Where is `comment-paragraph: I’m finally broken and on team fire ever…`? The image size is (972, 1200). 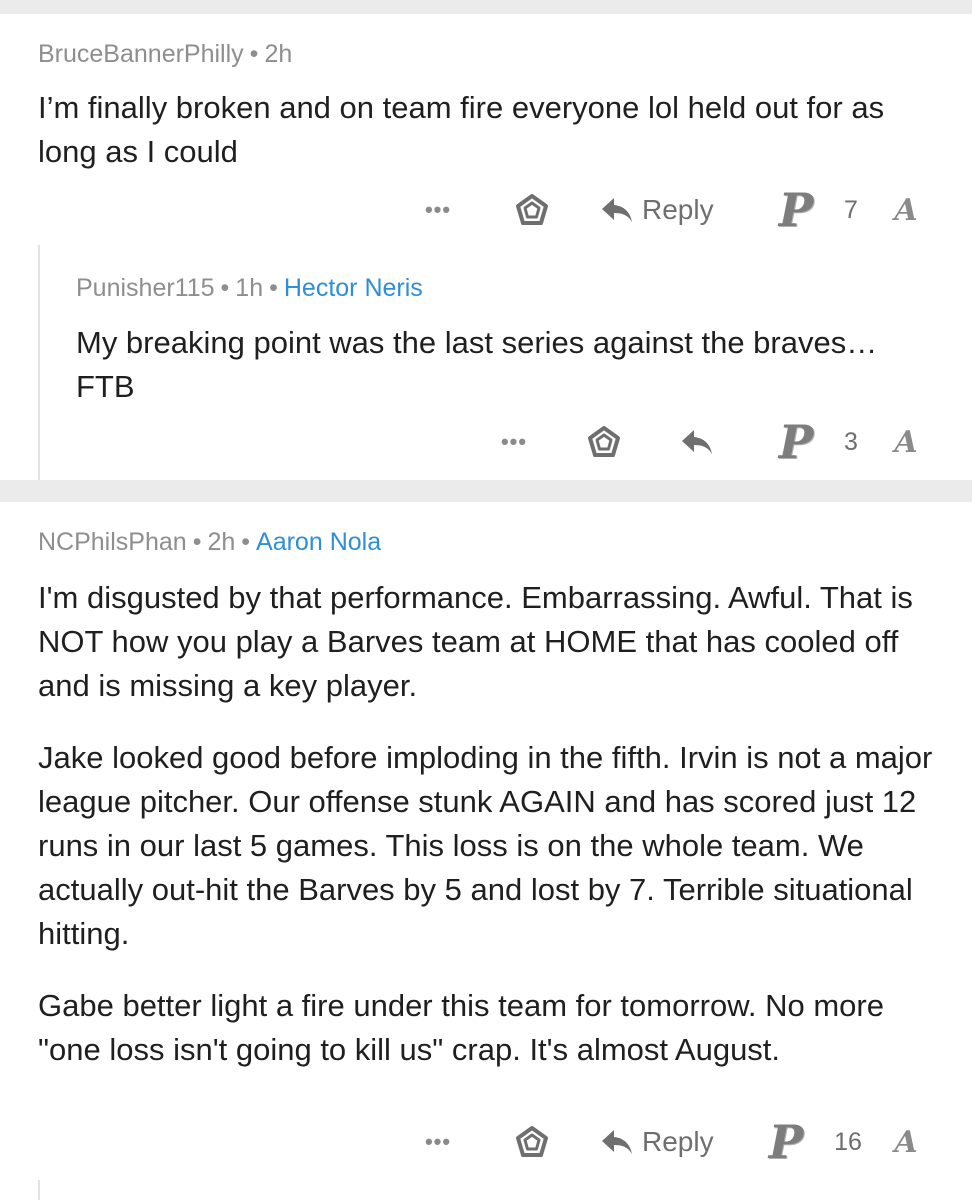
comment-paragraph: I’m finally broken and on team fire ever… is located at coordinates (461, 129).